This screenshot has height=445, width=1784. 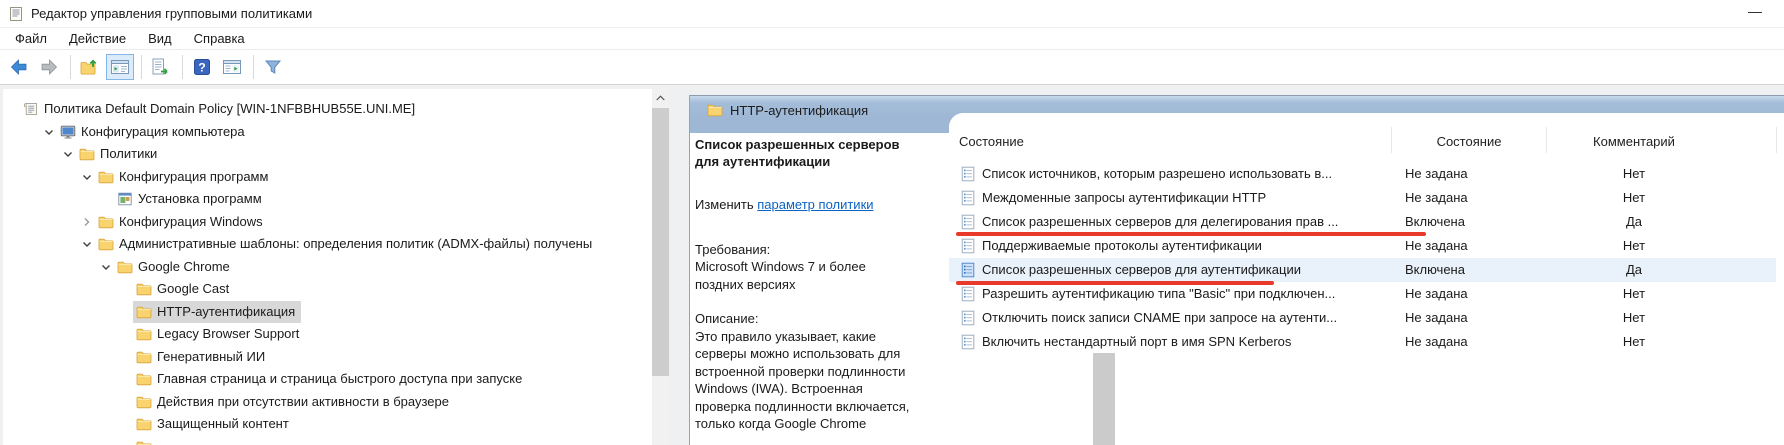 What do you see at coordinates (327, 289) in the screenshot?
I see `tree-item-8: Google Cast` at bounding box center [327, 289].